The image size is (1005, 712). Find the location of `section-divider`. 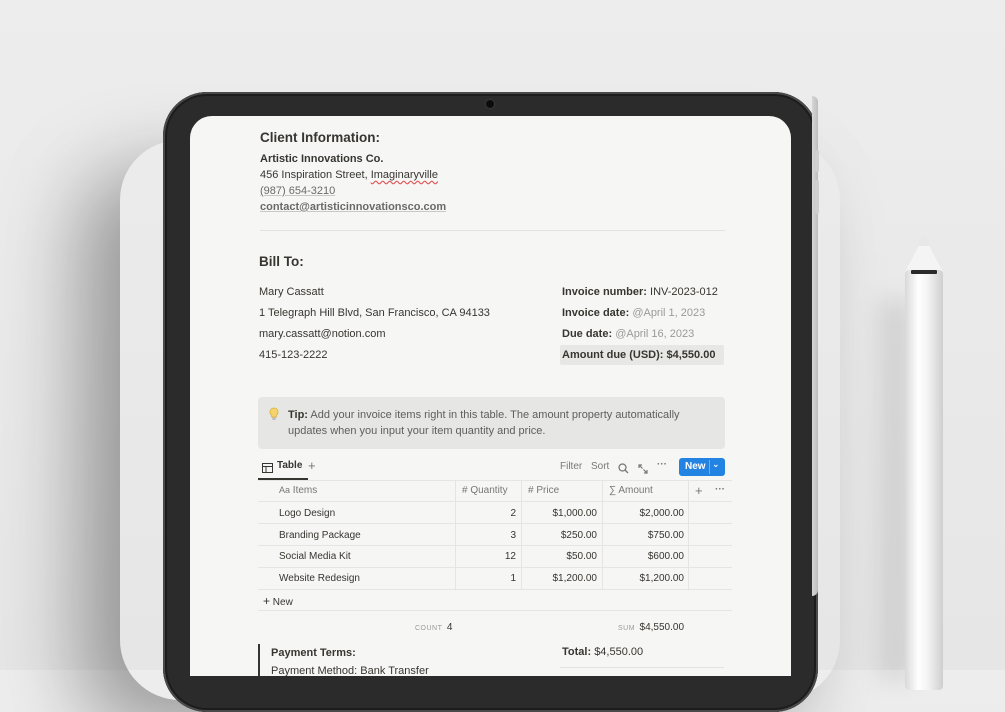

section-divider is located at coordinates (492, 230).